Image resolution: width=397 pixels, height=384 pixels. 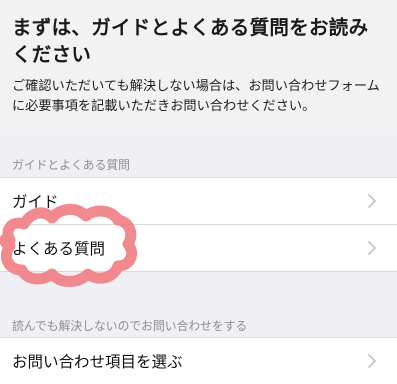 What do you see at coordinates (198, 271) in the screenshot?
I see `divider` at bounding box center [198, 271].